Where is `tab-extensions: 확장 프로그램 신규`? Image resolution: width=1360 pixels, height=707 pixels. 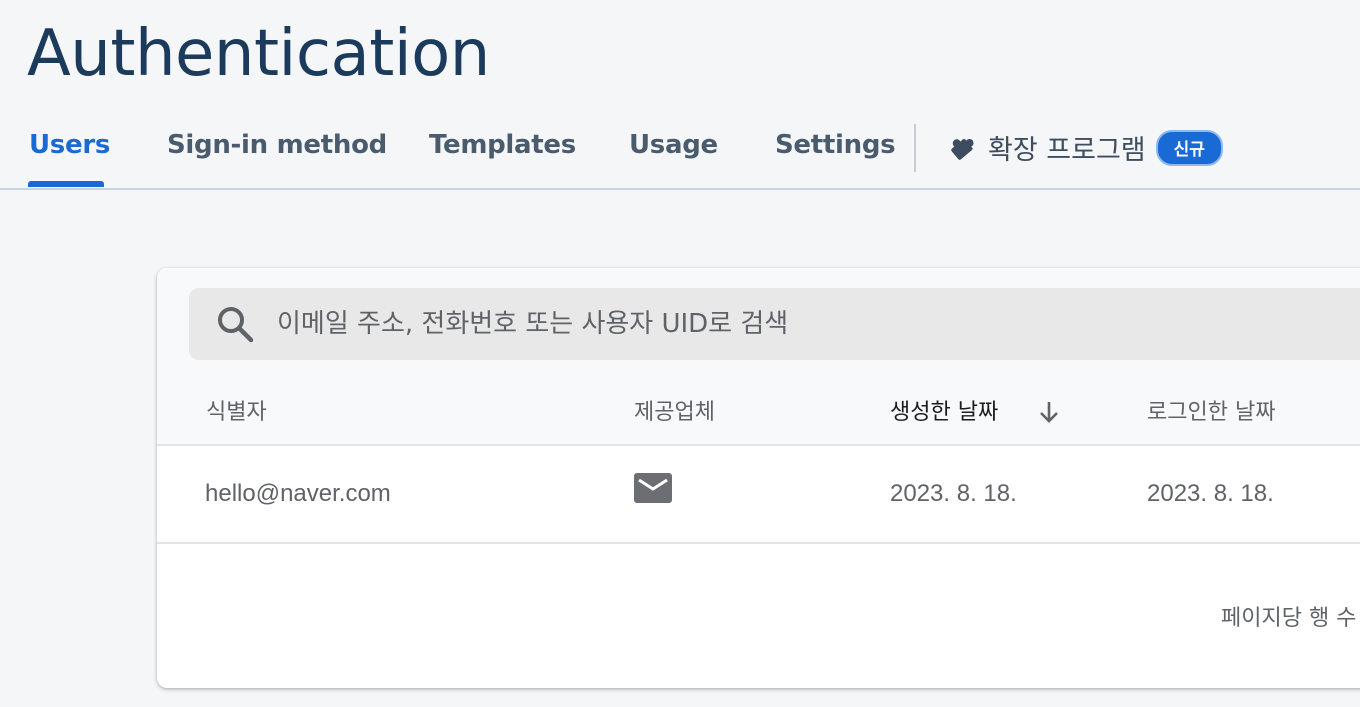
tab-extensions: 확장 프로그램 신규 is located at coordinates (1084, 147).